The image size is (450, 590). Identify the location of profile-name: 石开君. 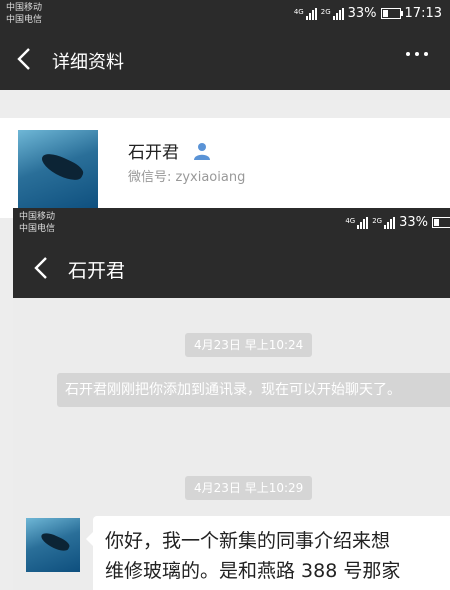
(153, 153).